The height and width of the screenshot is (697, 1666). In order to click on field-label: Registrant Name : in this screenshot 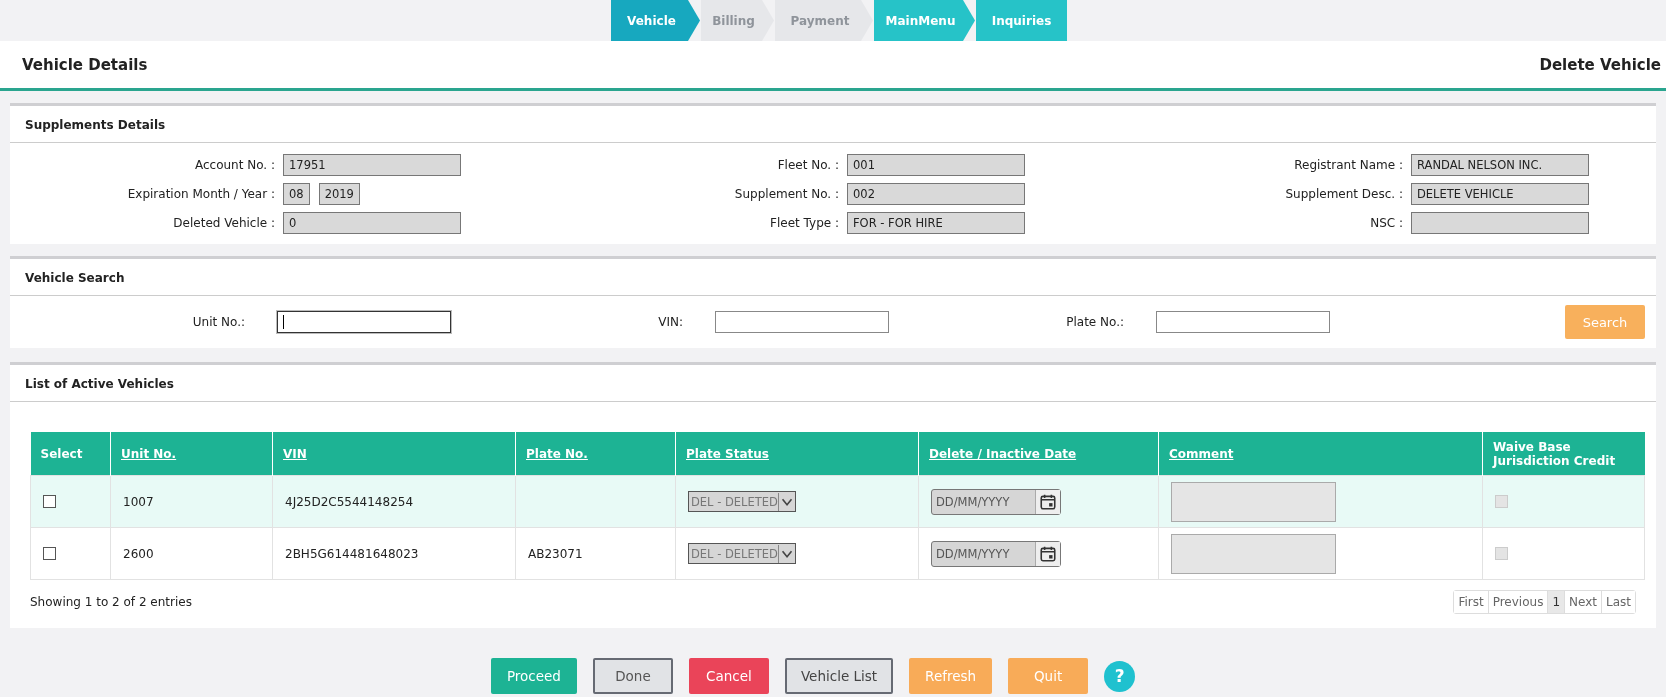, I will do `click(1348, 165)`.